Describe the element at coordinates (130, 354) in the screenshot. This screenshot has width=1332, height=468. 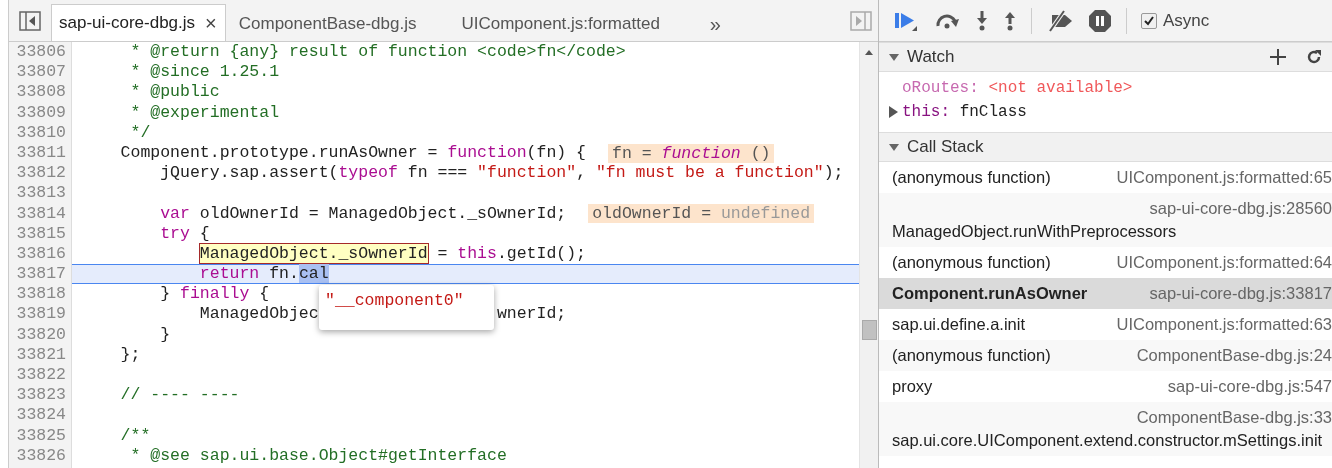
I see `code-line: };` at that location.